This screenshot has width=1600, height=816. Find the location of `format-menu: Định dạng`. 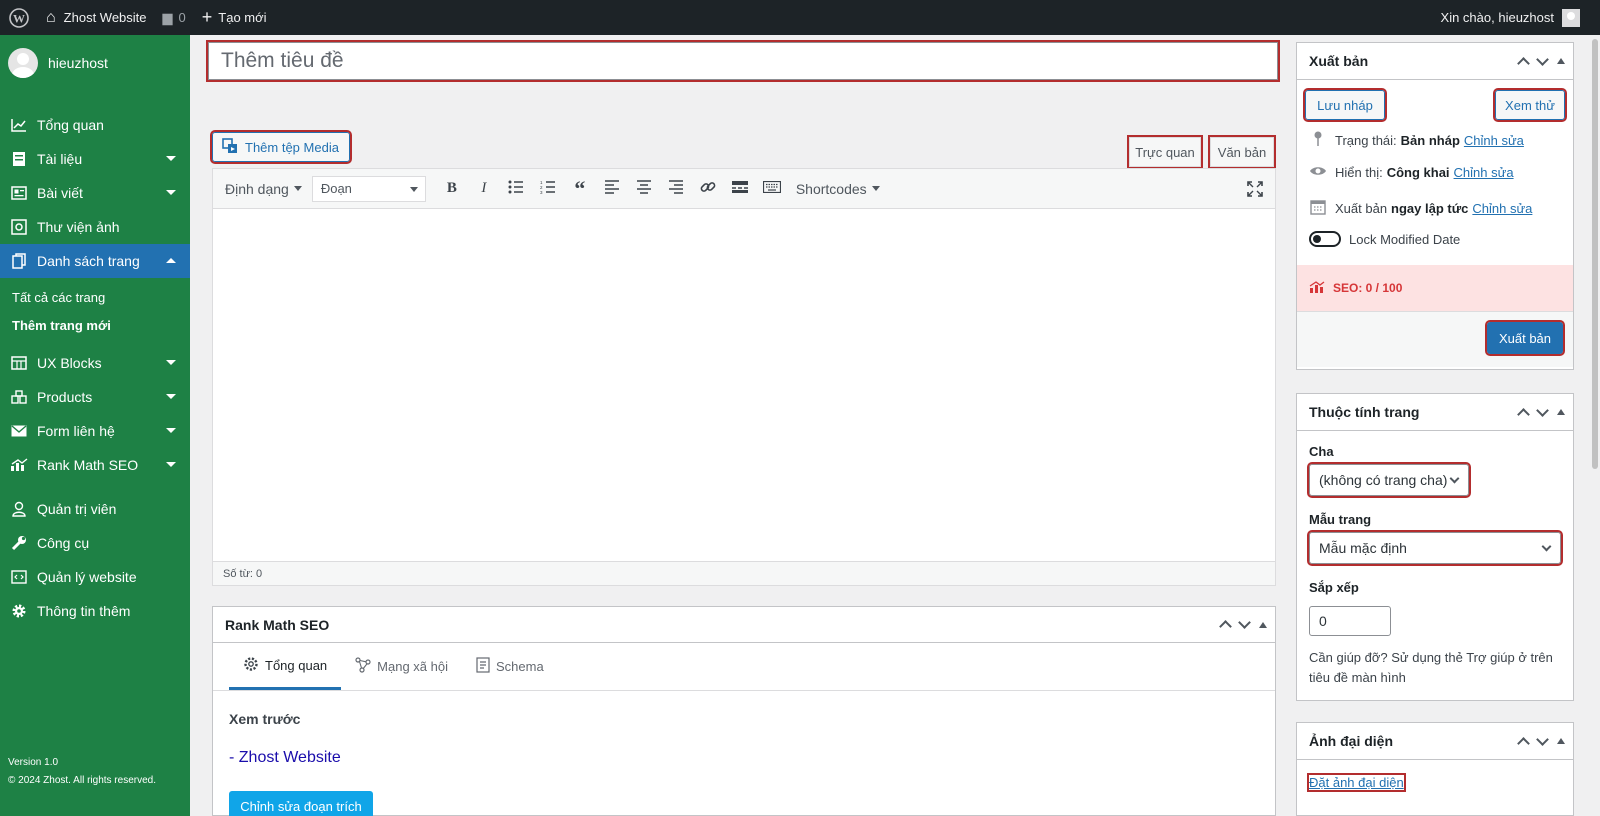

format-menu: Định dạng is located at coordinates (263, 189).